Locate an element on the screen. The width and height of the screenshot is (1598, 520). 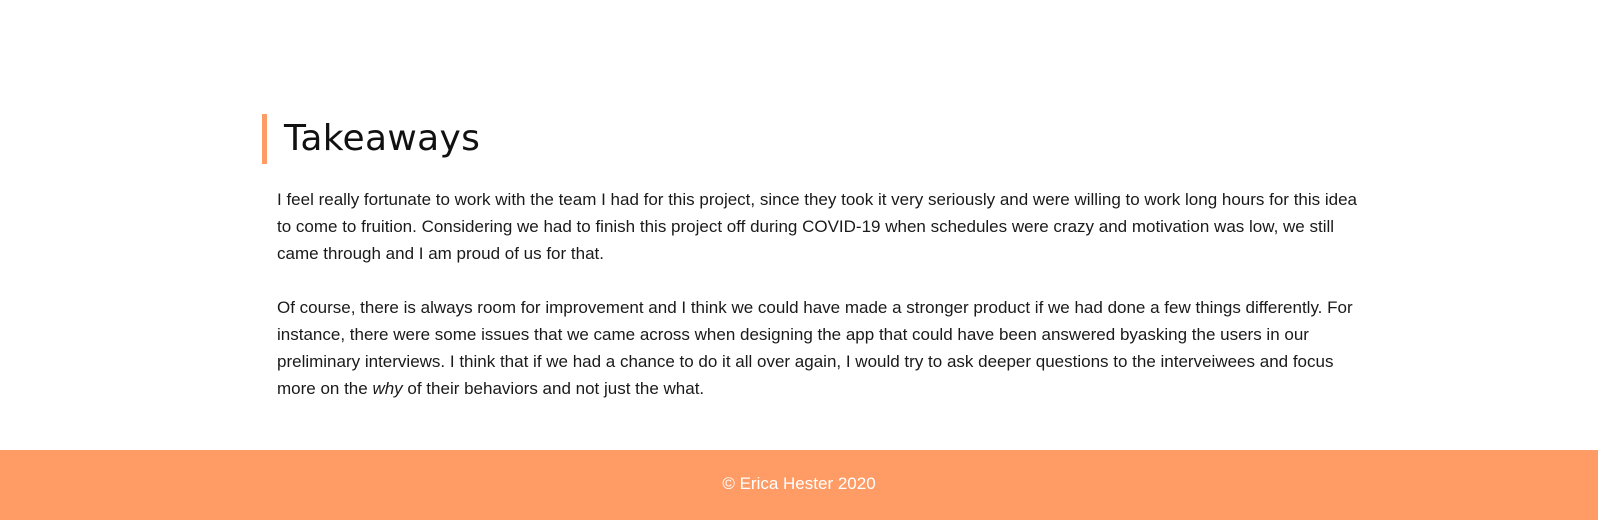
footer-copyright: © Erica Hester 2020 is located at coordinates (799, 483).